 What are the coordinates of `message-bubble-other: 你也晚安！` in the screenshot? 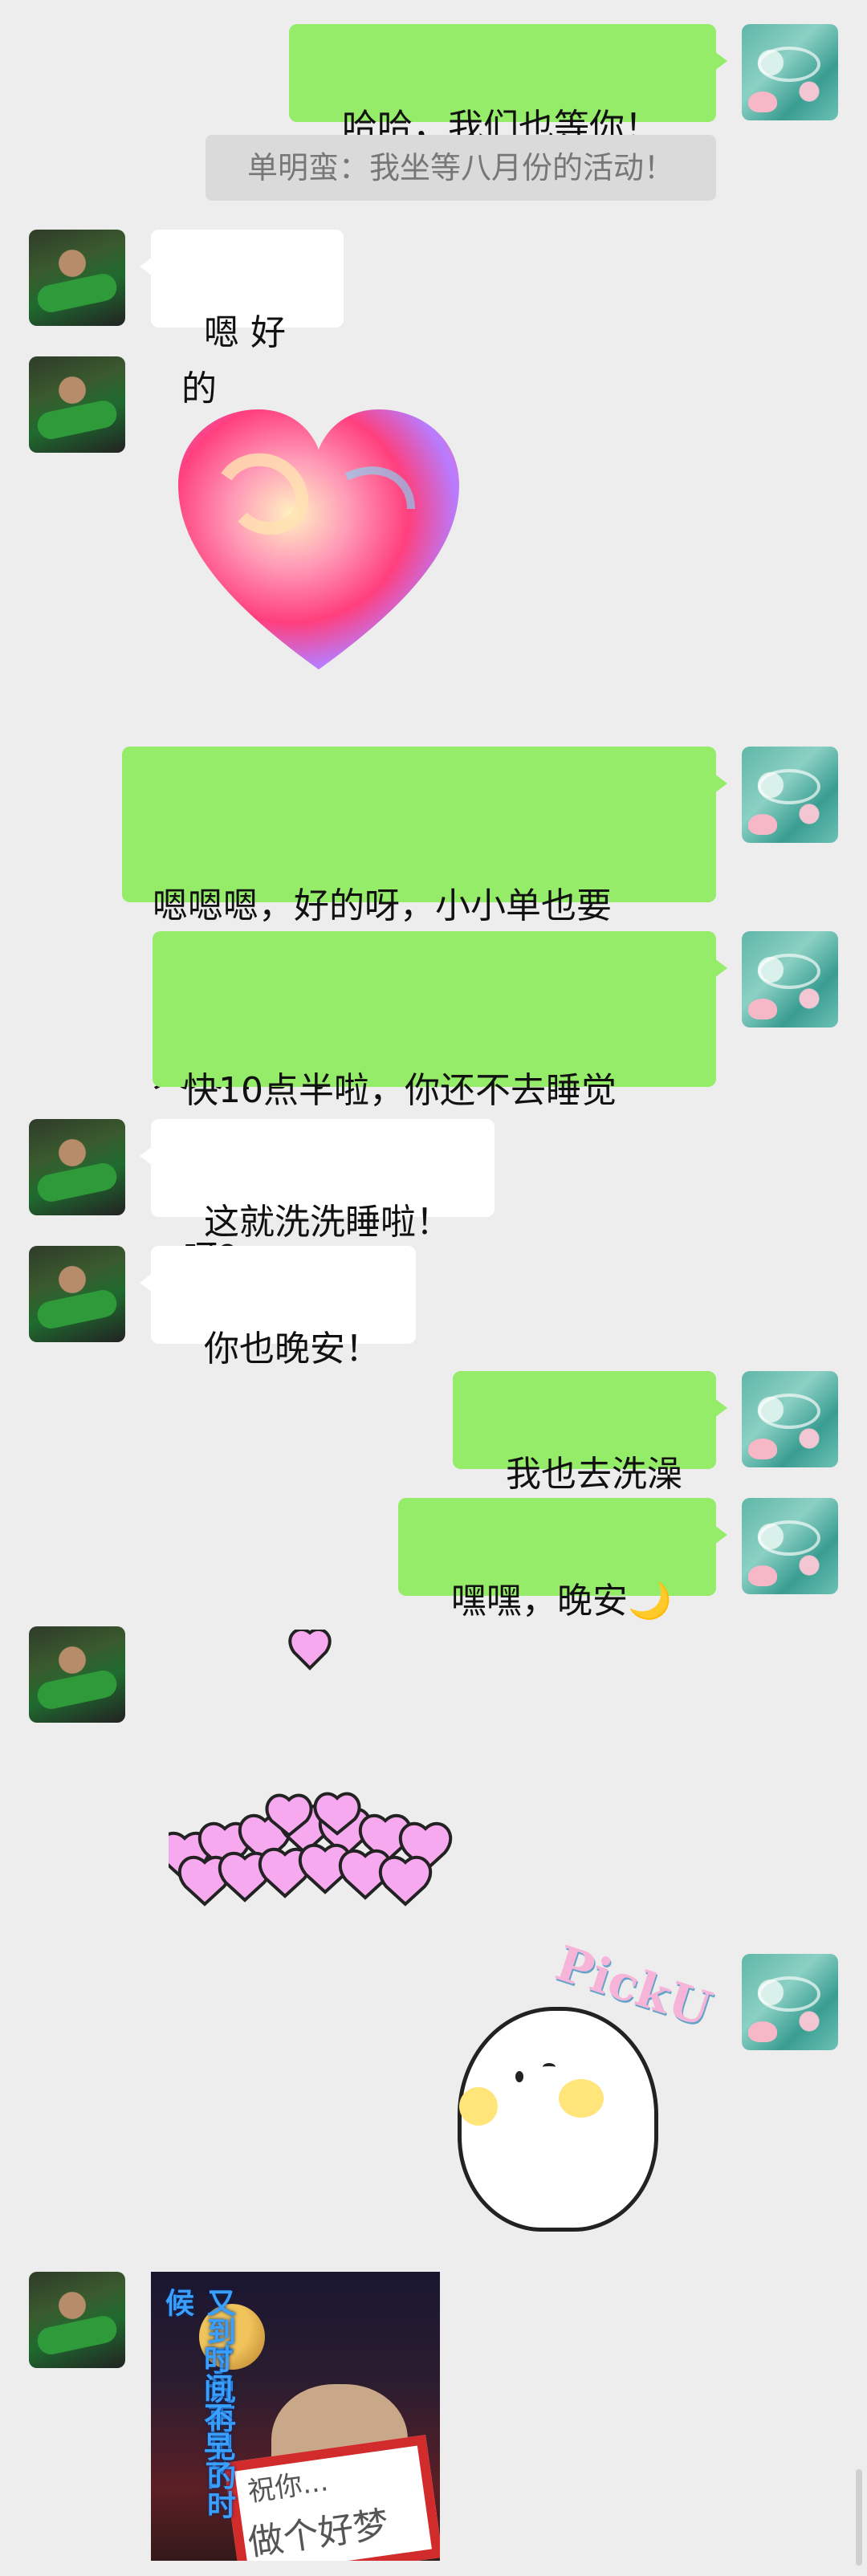 It's located at (278, 1307).